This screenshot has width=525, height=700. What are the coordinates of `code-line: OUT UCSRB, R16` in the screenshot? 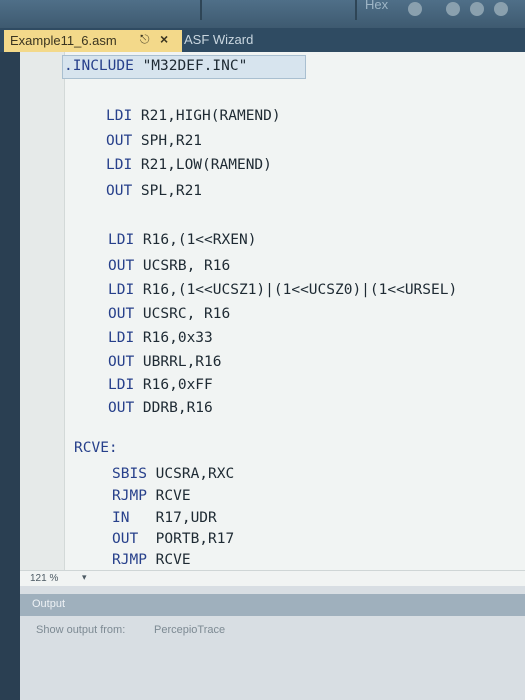 It's located at (169, 266).